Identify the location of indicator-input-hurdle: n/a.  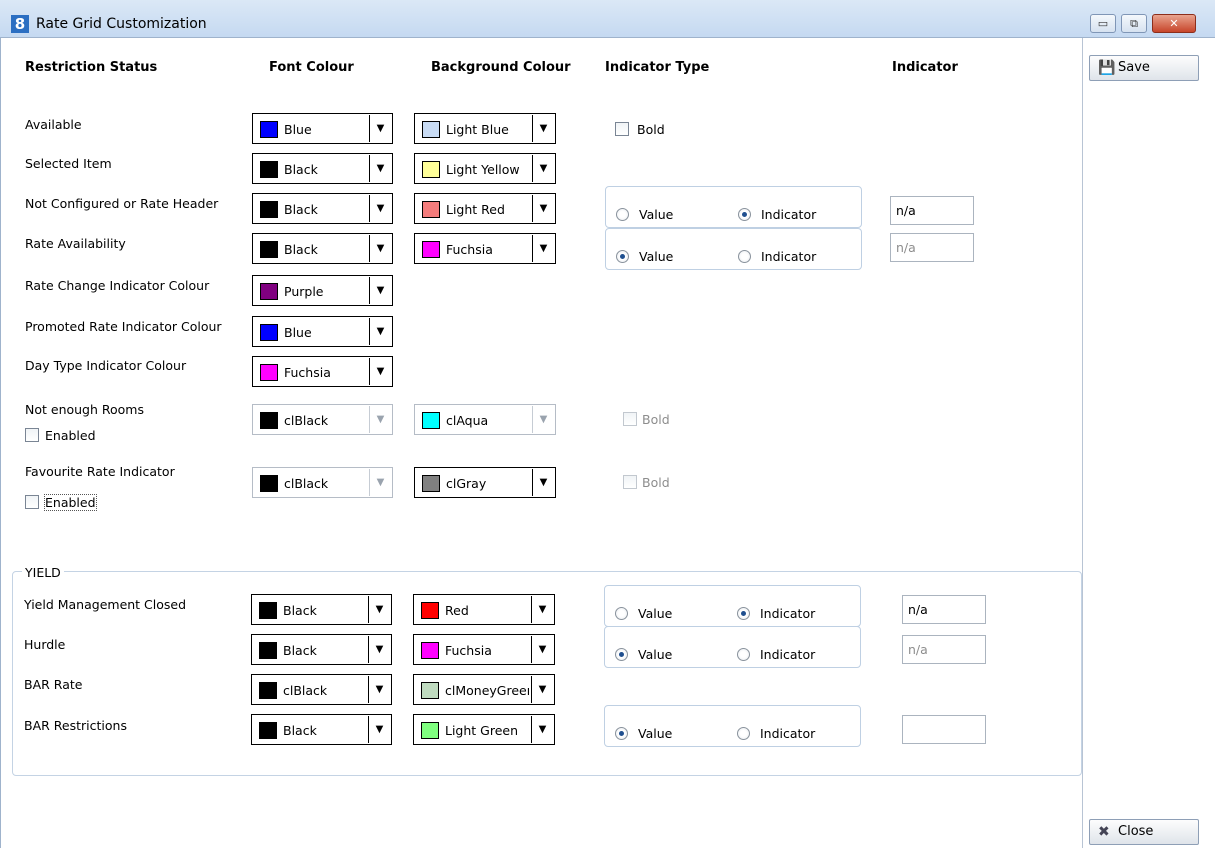
(944, 649).